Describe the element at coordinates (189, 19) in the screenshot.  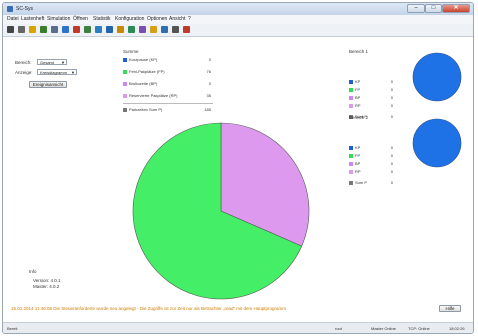
I see `menu-help: ?` at that location.